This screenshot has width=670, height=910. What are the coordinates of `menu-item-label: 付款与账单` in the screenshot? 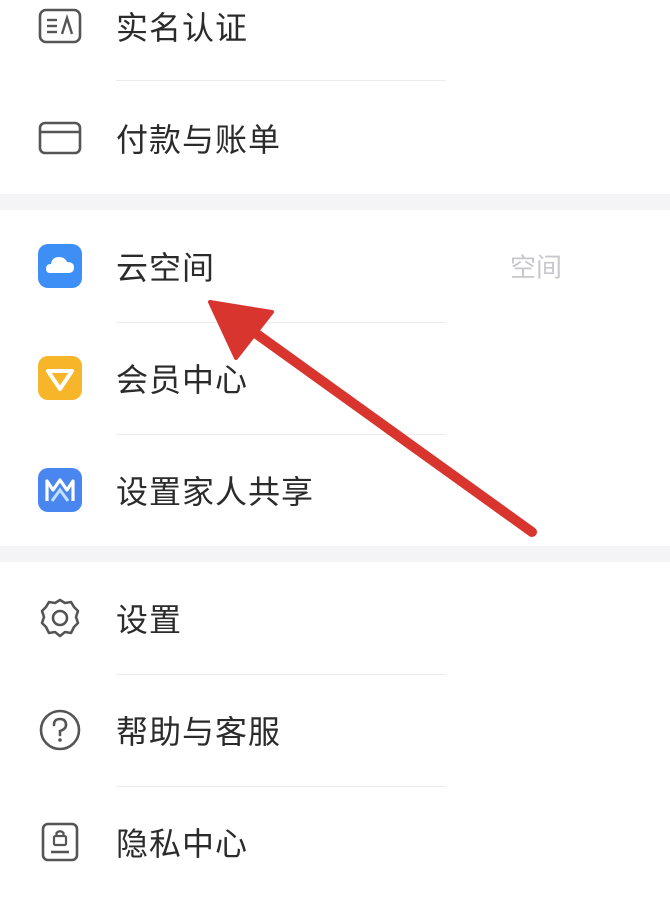 It's located at (199, 140).